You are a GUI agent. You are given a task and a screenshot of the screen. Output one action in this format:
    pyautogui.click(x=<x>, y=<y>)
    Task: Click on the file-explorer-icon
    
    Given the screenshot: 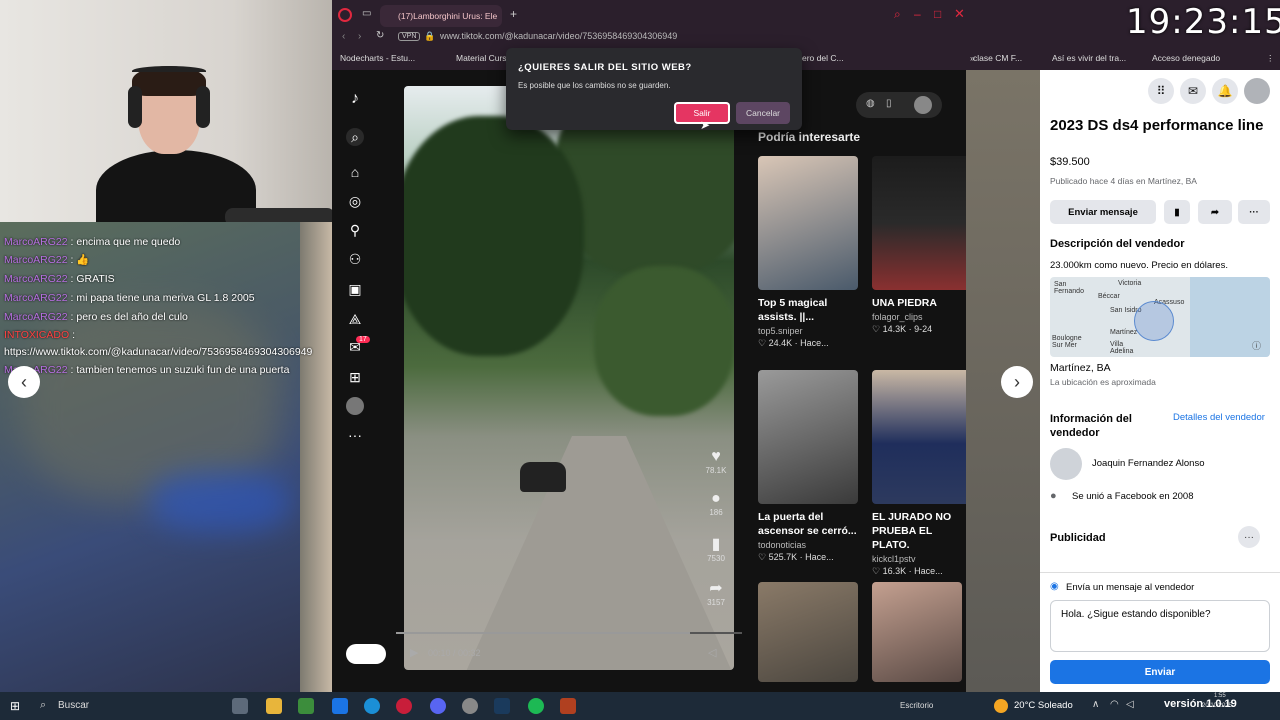 What is the action you would take?
    pyautogui.click(x=274, y=706)
    